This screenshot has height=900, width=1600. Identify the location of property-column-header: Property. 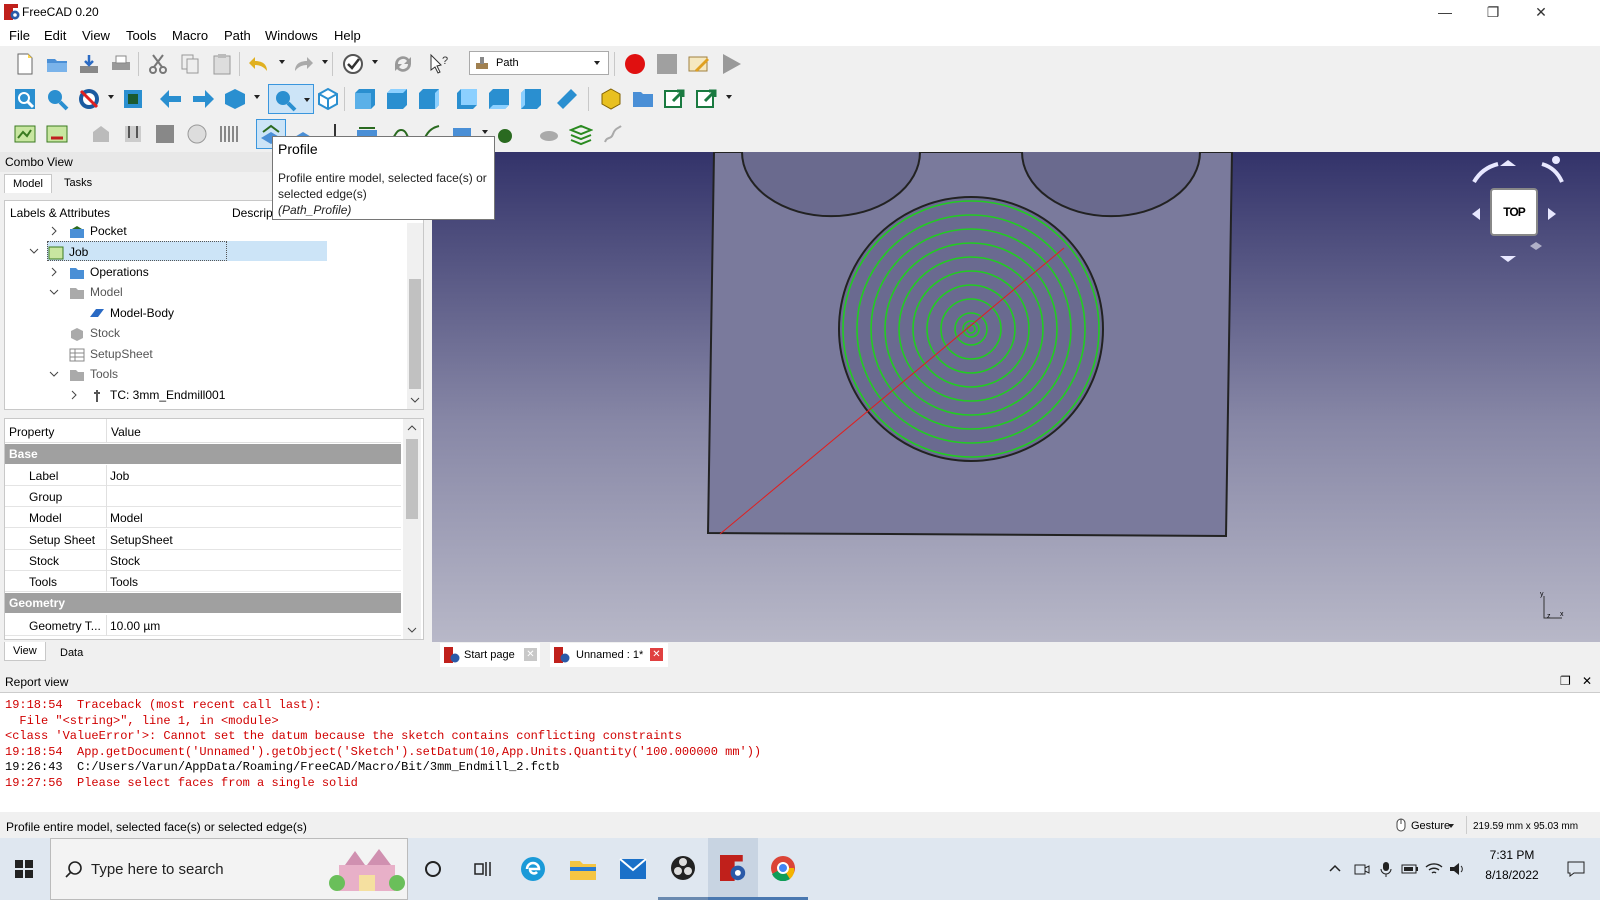
(31, 432).